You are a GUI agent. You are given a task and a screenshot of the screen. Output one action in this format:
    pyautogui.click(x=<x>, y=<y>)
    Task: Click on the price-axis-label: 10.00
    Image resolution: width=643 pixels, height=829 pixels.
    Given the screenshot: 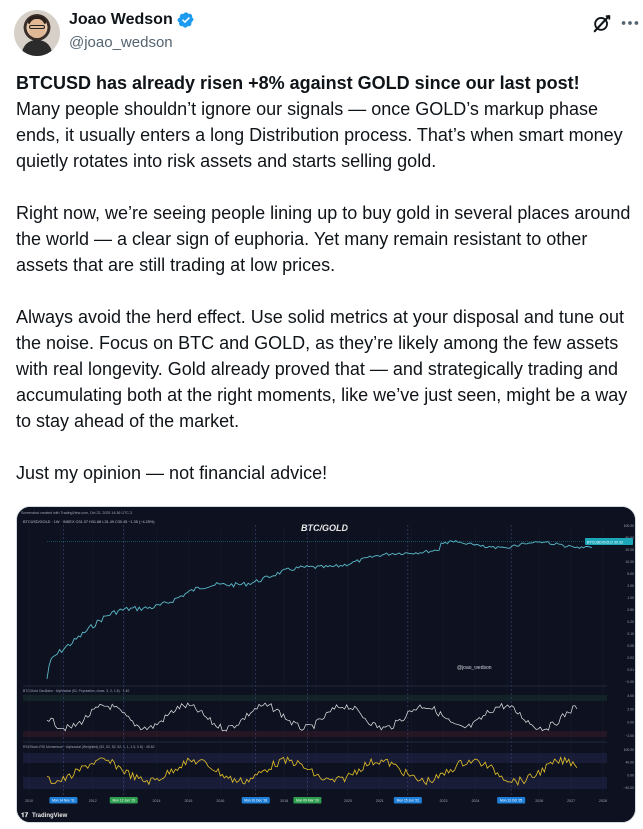 What is the action you would take?
    pyautogui.click(x=630, y=562)
    